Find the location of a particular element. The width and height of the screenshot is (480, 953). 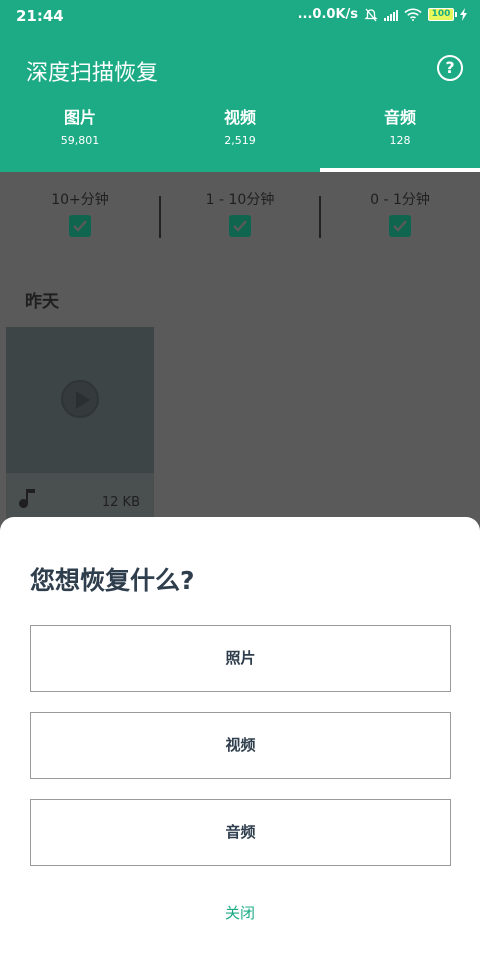

tab-label: 图片 is located at coordinates (79, 117).